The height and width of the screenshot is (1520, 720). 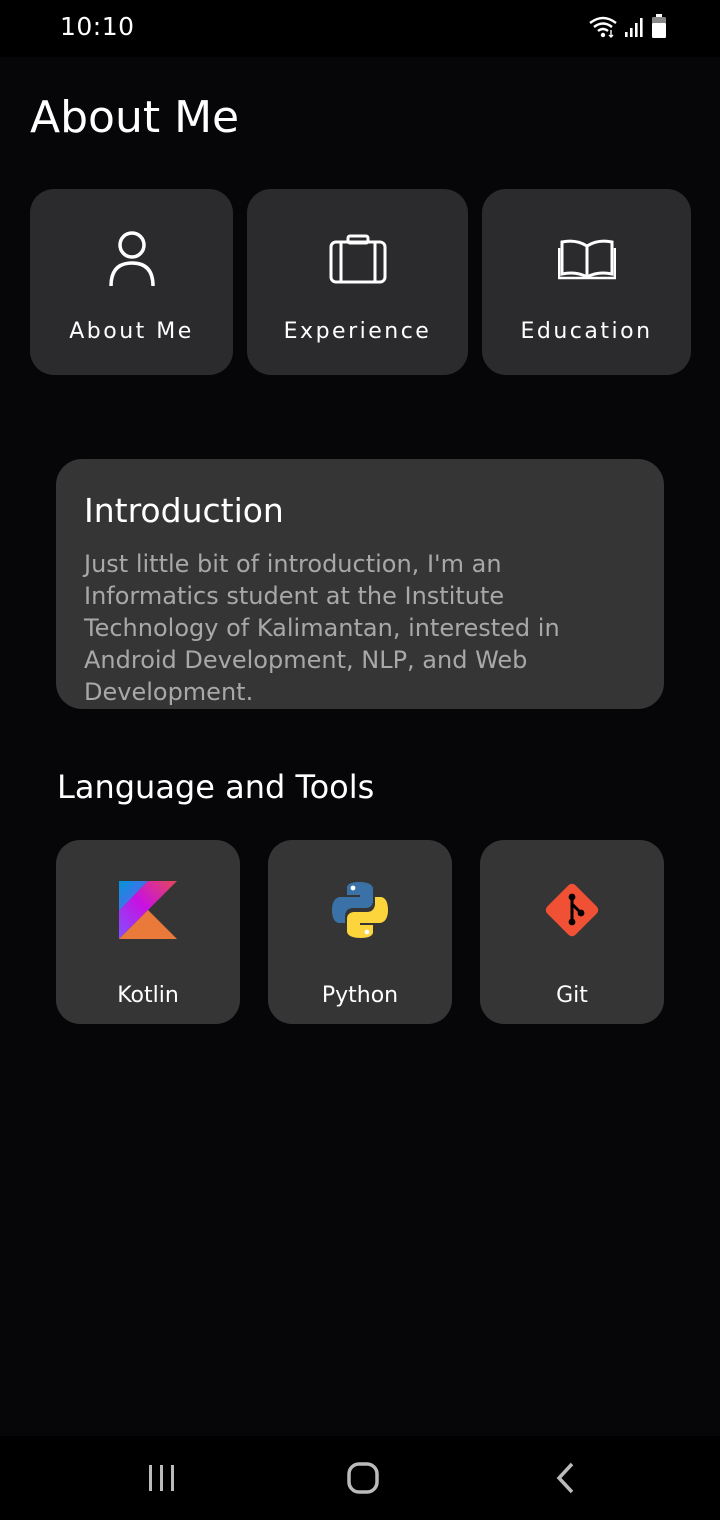 I want to click on tool-label: Python, so click(x=360, y=995).